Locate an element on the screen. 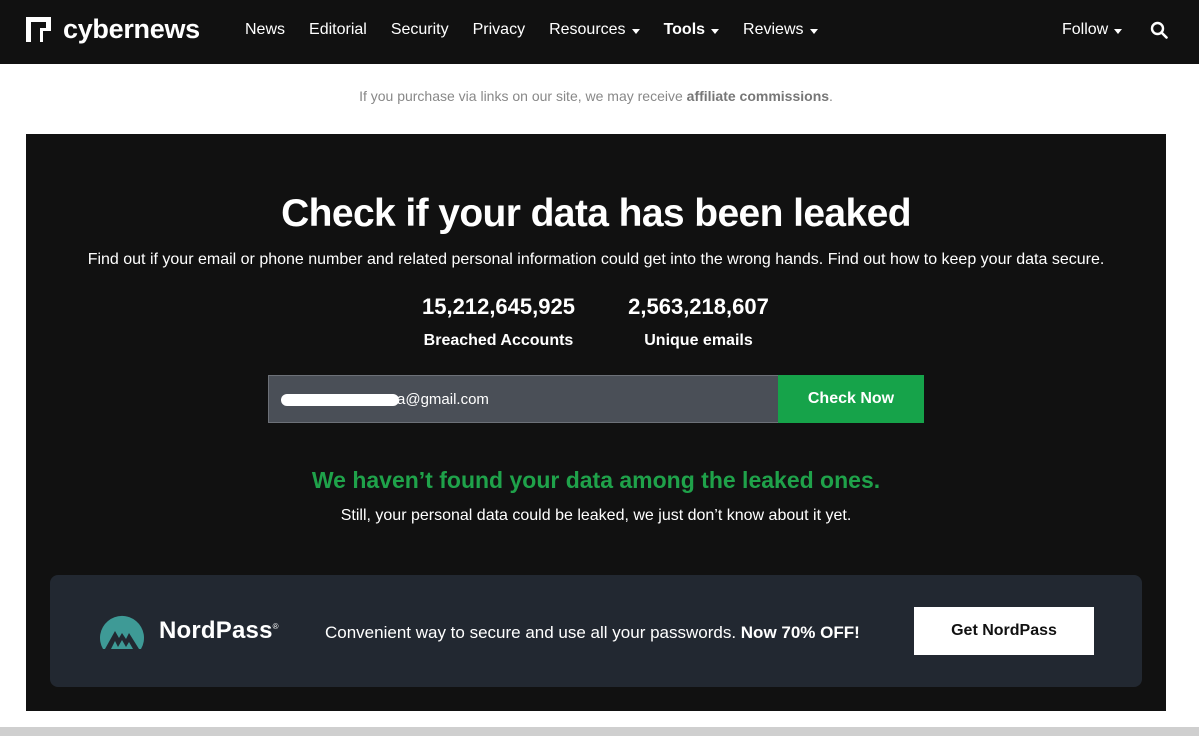 The height and width of the screenshot is (736, 1199). nordpass-logo-icon is located at coordinates (122, 632).